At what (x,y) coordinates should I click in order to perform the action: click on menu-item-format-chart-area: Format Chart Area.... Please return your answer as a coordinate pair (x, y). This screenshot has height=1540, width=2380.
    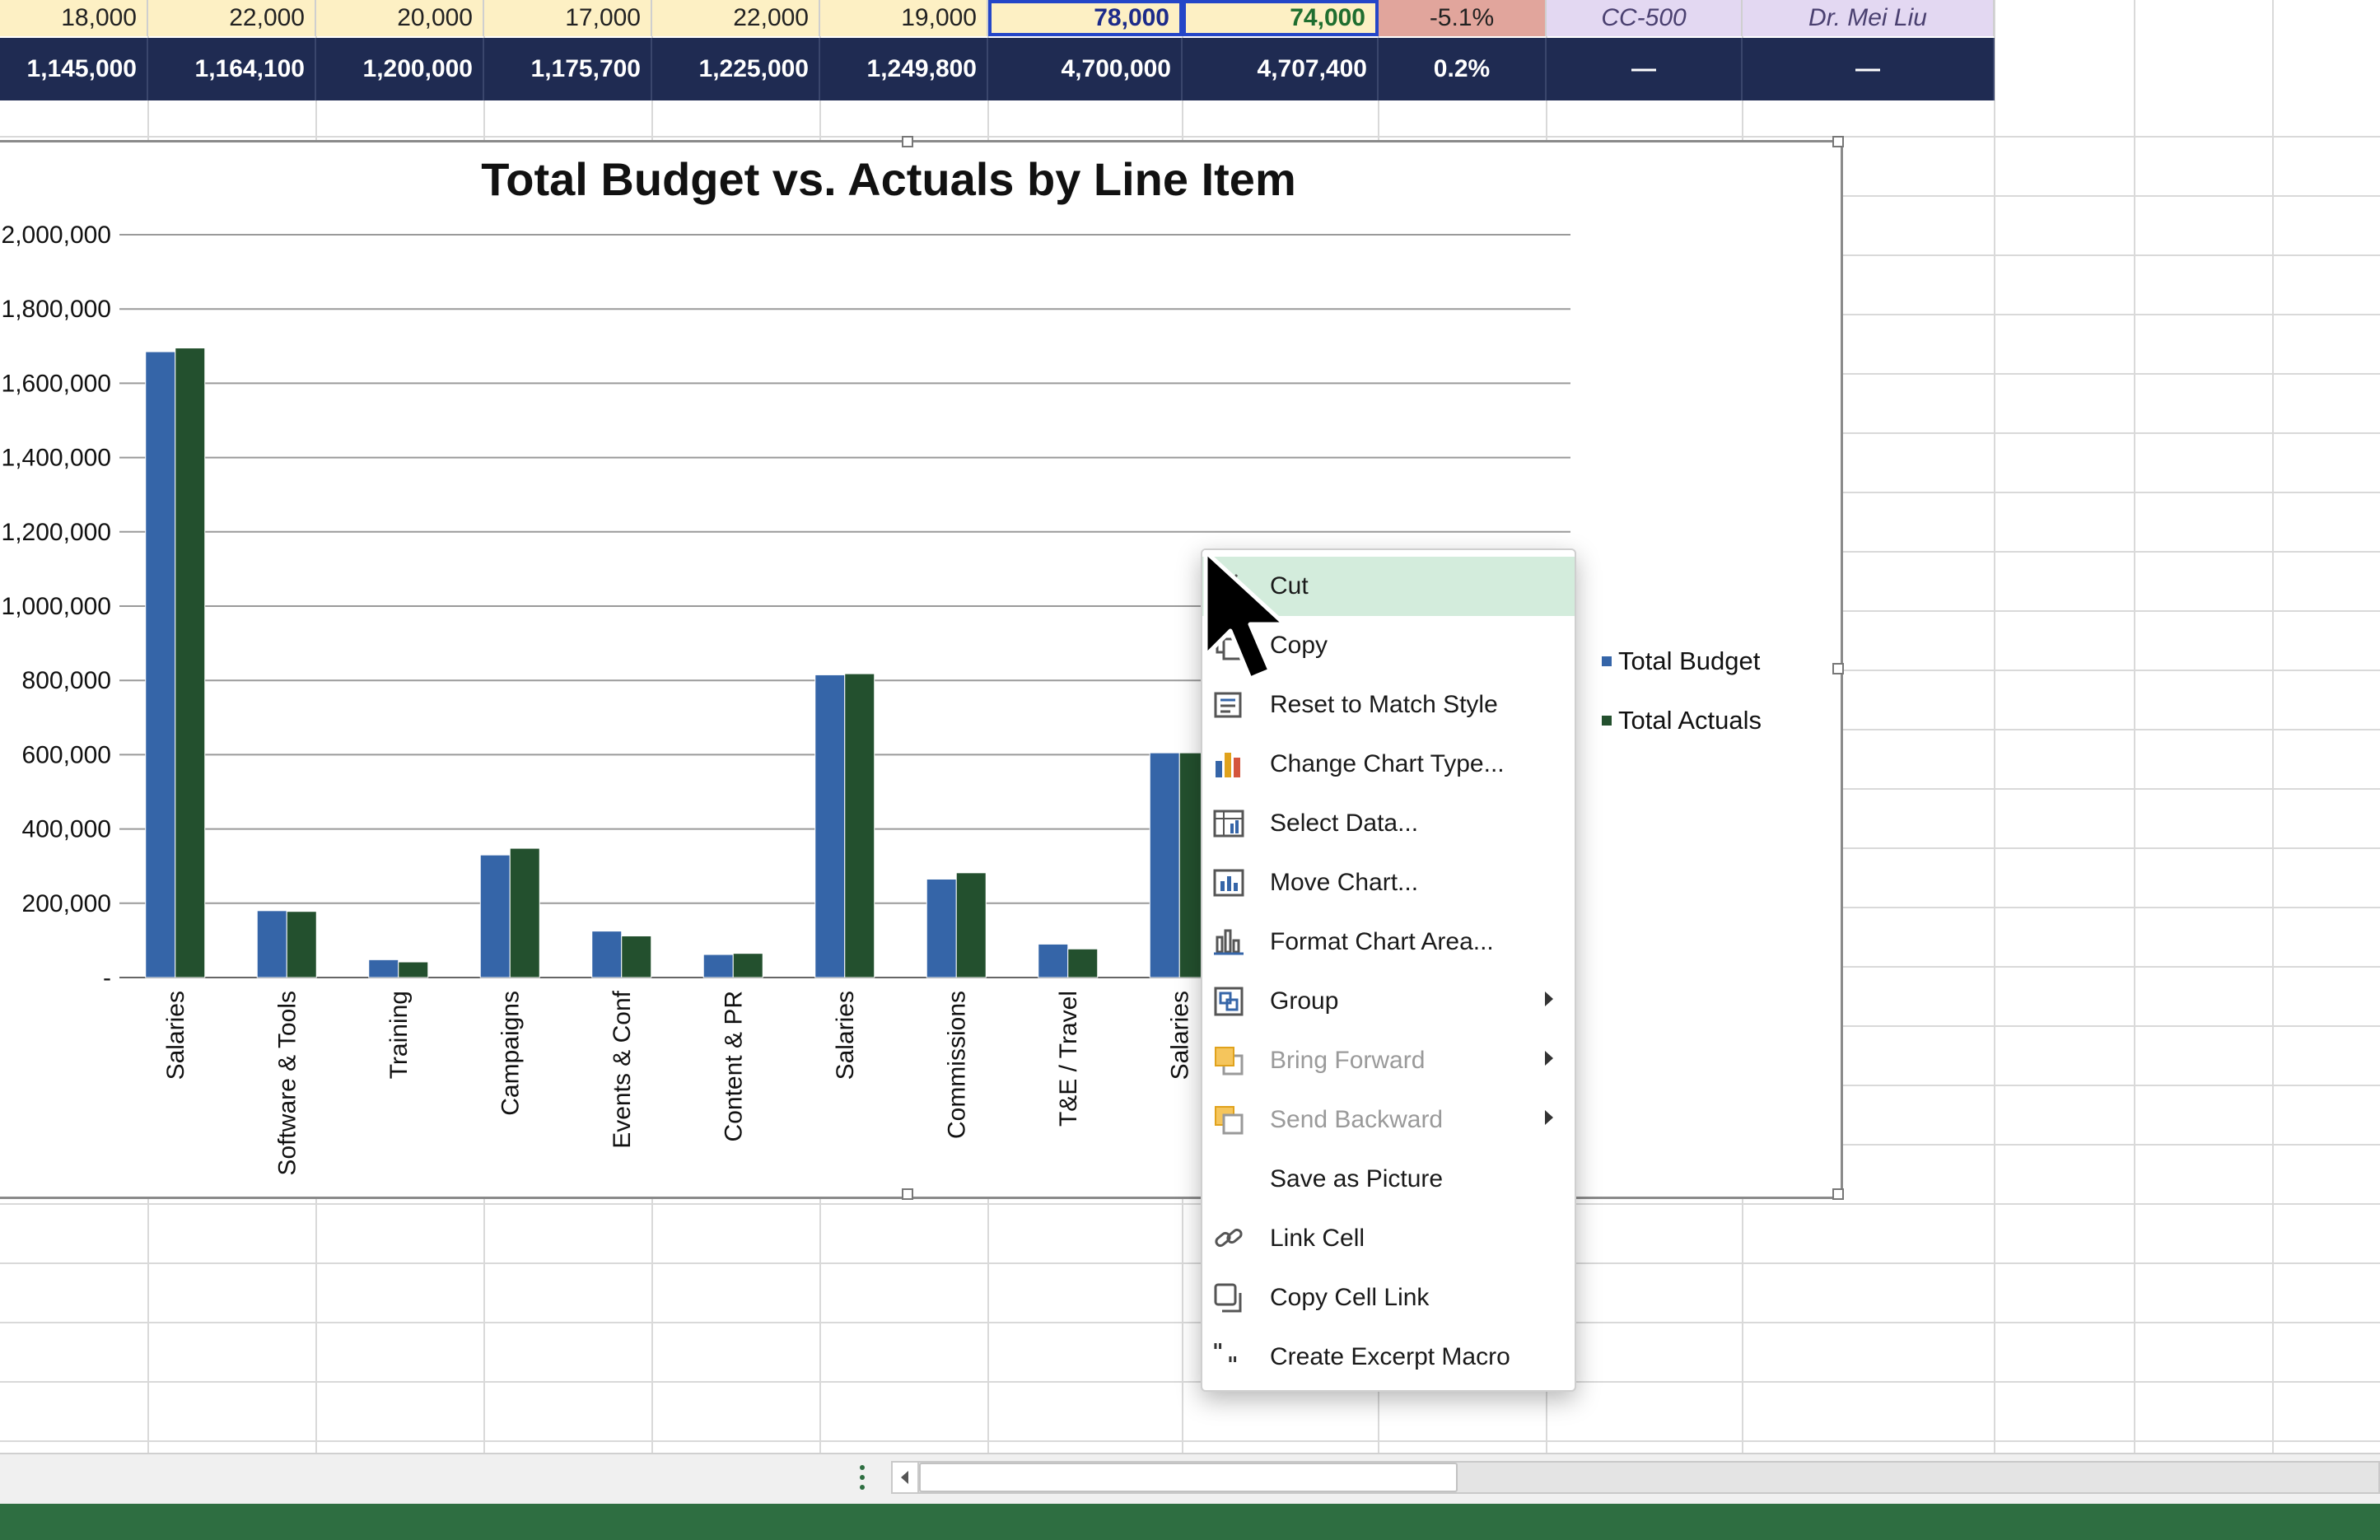
    Looking at the image, I should click on (1388, 942).